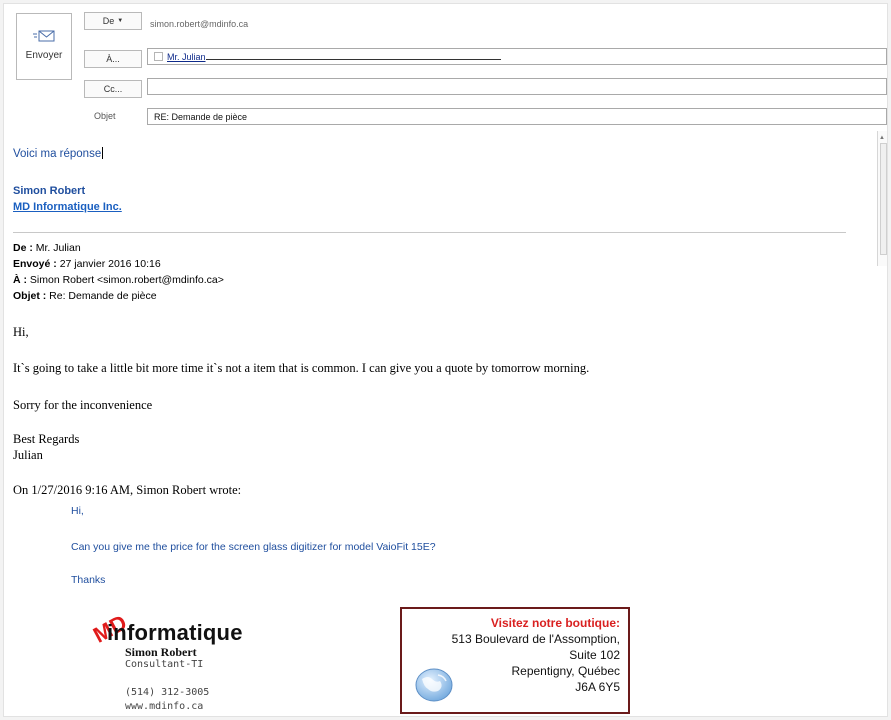 This screenshot has height=720, width=891. I want to click on subject-label: Objet, so click(105, 116).